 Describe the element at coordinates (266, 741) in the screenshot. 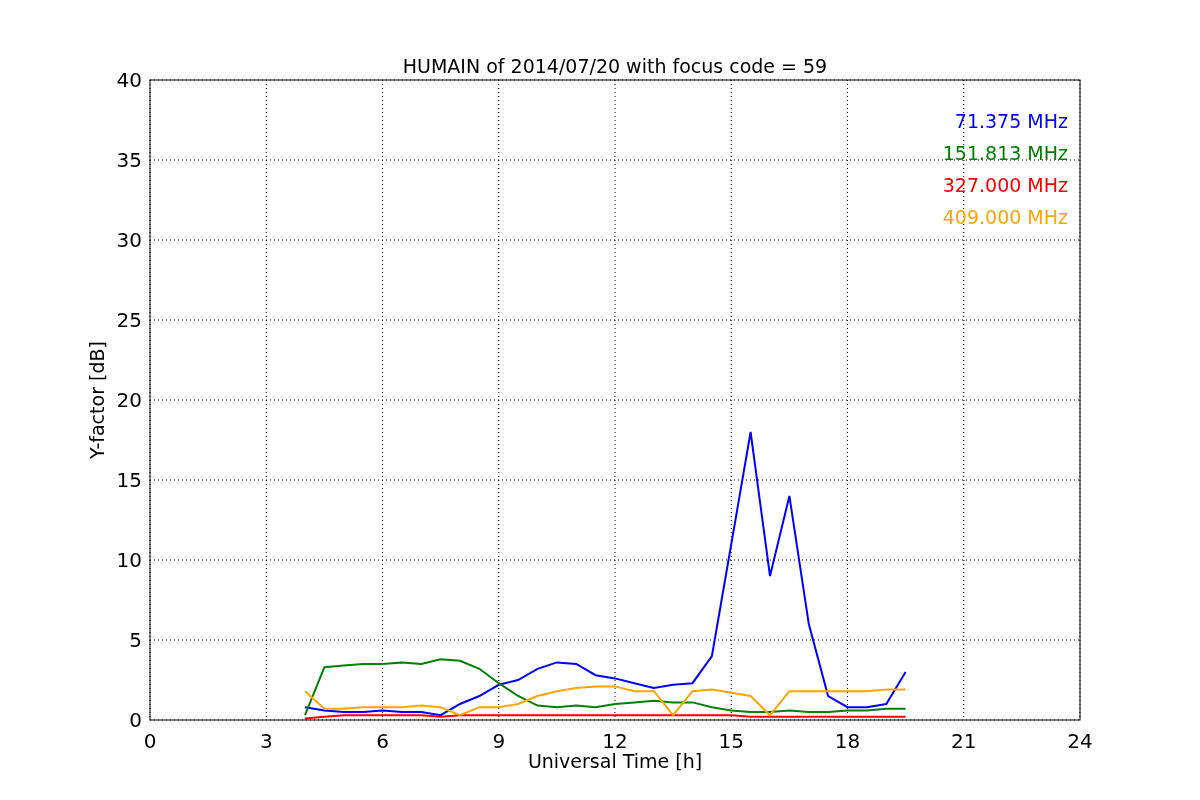

I see `x-tick-label: 3` at that location.